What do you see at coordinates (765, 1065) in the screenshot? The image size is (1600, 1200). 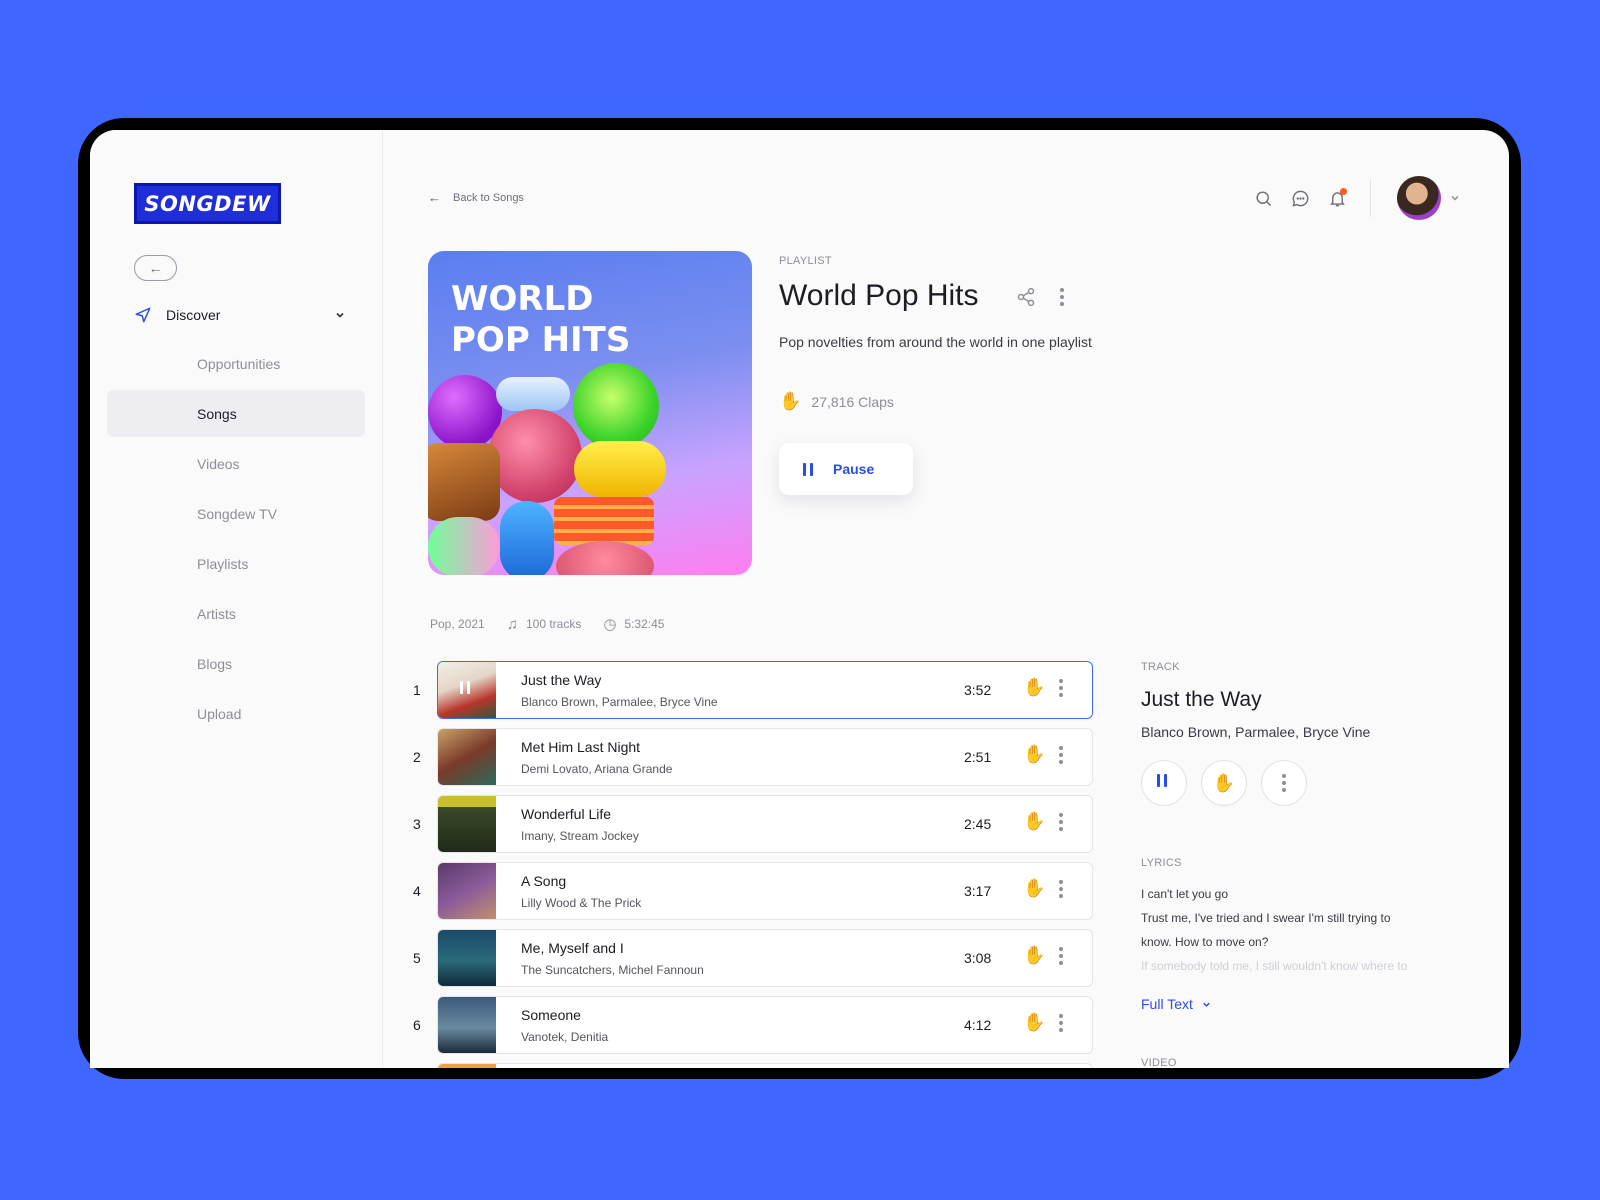 I see `track-card` at bounding box center [765, 1065].